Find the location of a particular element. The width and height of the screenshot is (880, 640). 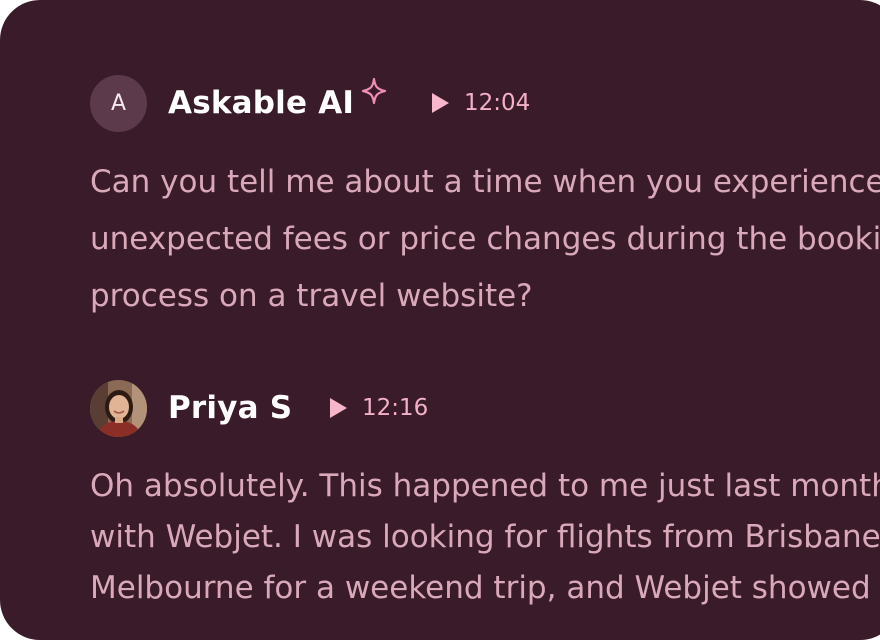

user-avatar-icon is located at coordinates (118, 408).